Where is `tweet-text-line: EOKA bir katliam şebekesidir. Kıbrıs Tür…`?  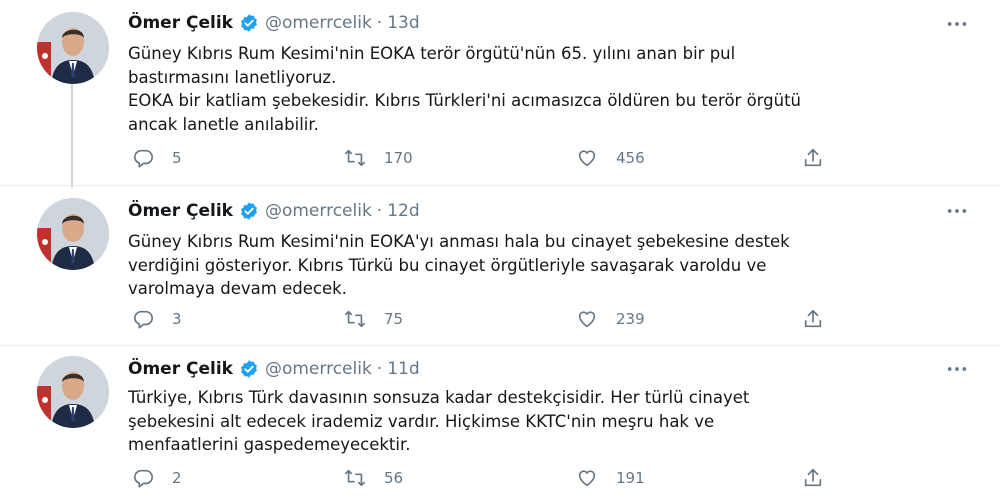
tweet-text-line: EOKA bir katliam şebekesidir. Kıbrıs Tür… is located at coordinates (465, 100).